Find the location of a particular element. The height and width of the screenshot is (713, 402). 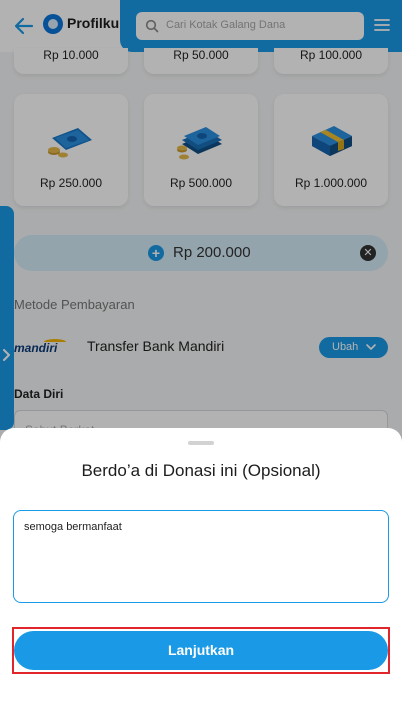

prayer-text-value: semoga bermanfaat is located at coordinates (73, 527).